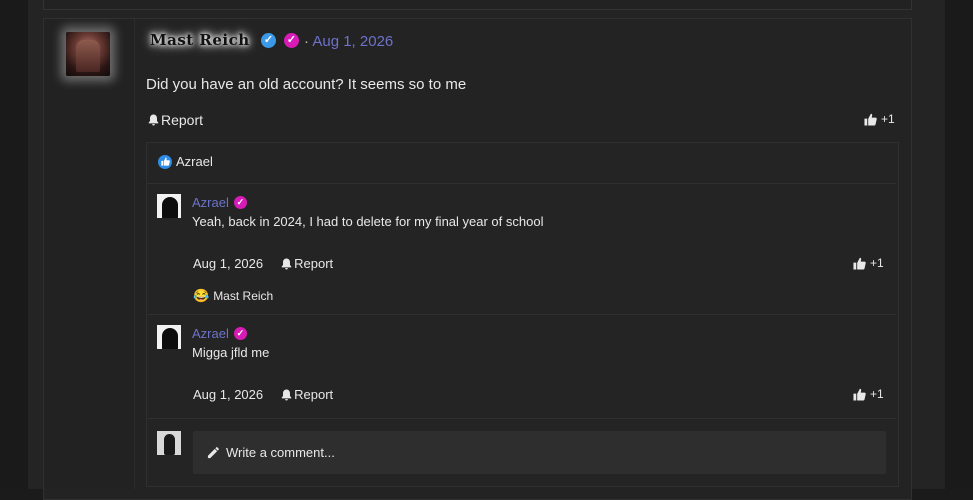 The height and width of the screenshot is (500, 973). Describe the element at coordinates (243, 296) in the screenshot. I see `reactor-name: Mast Reich` at that location.